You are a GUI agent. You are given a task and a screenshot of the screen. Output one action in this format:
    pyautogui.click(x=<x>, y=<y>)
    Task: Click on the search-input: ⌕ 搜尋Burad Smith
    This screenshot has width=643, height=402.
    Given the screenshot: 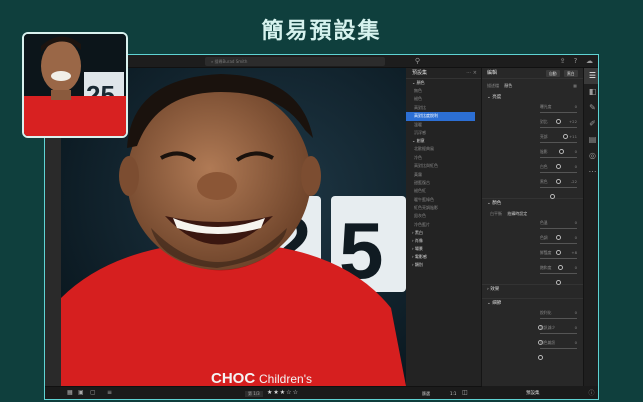 What is the action you would take?
    pyautogui.click(x=295, y=61)
    